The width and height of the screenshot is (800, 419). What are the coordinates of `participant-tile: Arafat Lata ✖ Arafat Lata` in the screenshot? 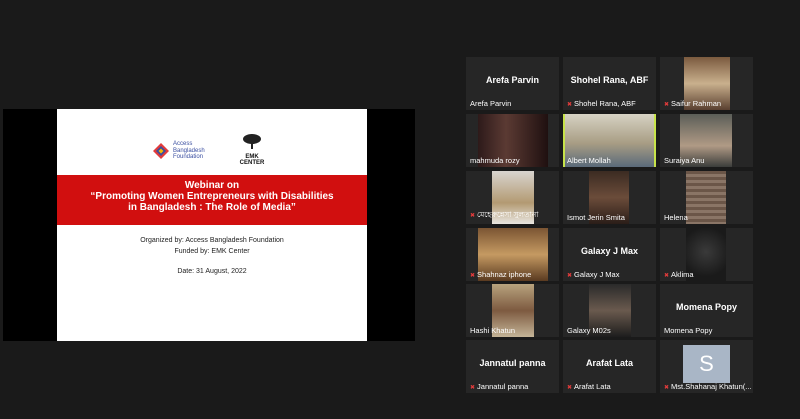 It's located at (609, 366).